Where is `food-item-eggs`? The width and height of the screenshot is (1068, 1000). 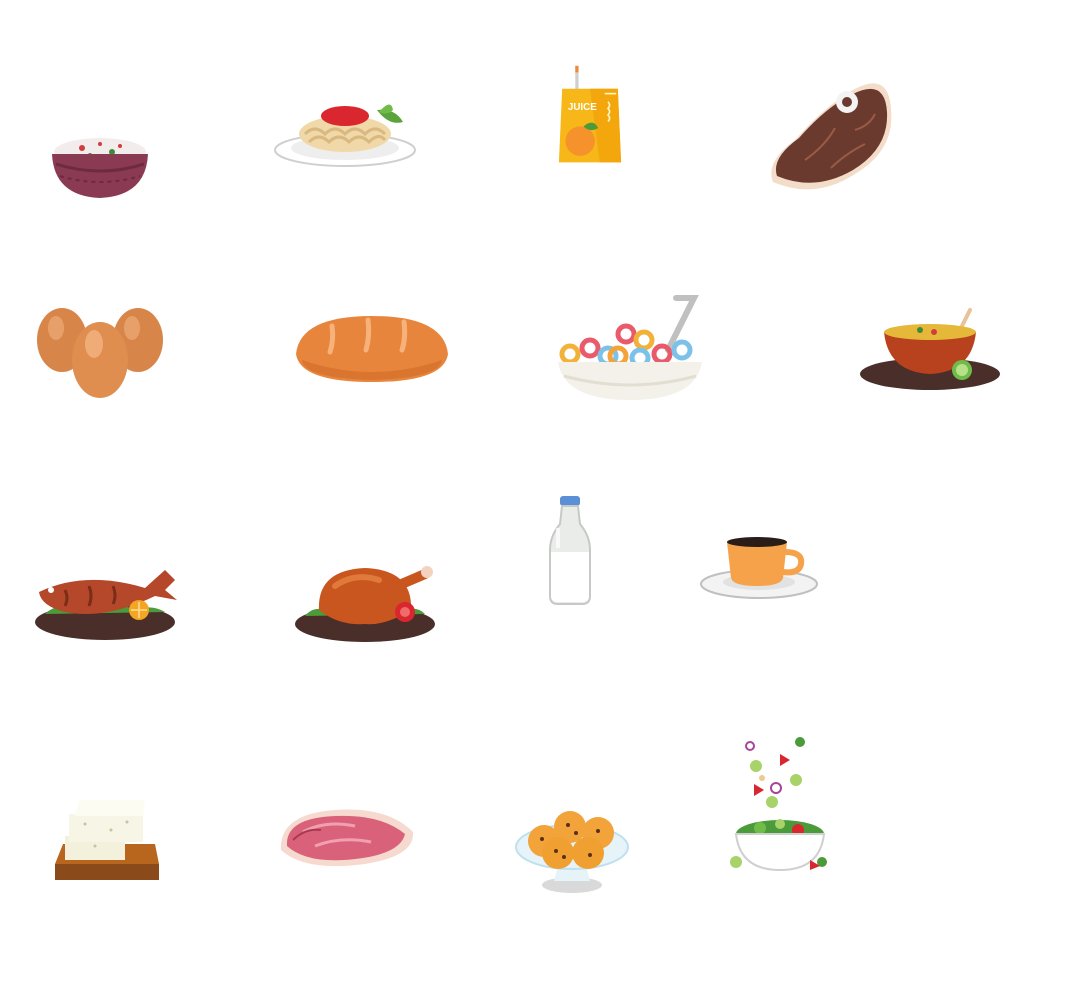 food-item-eggs is located at coordinates (100, 360).